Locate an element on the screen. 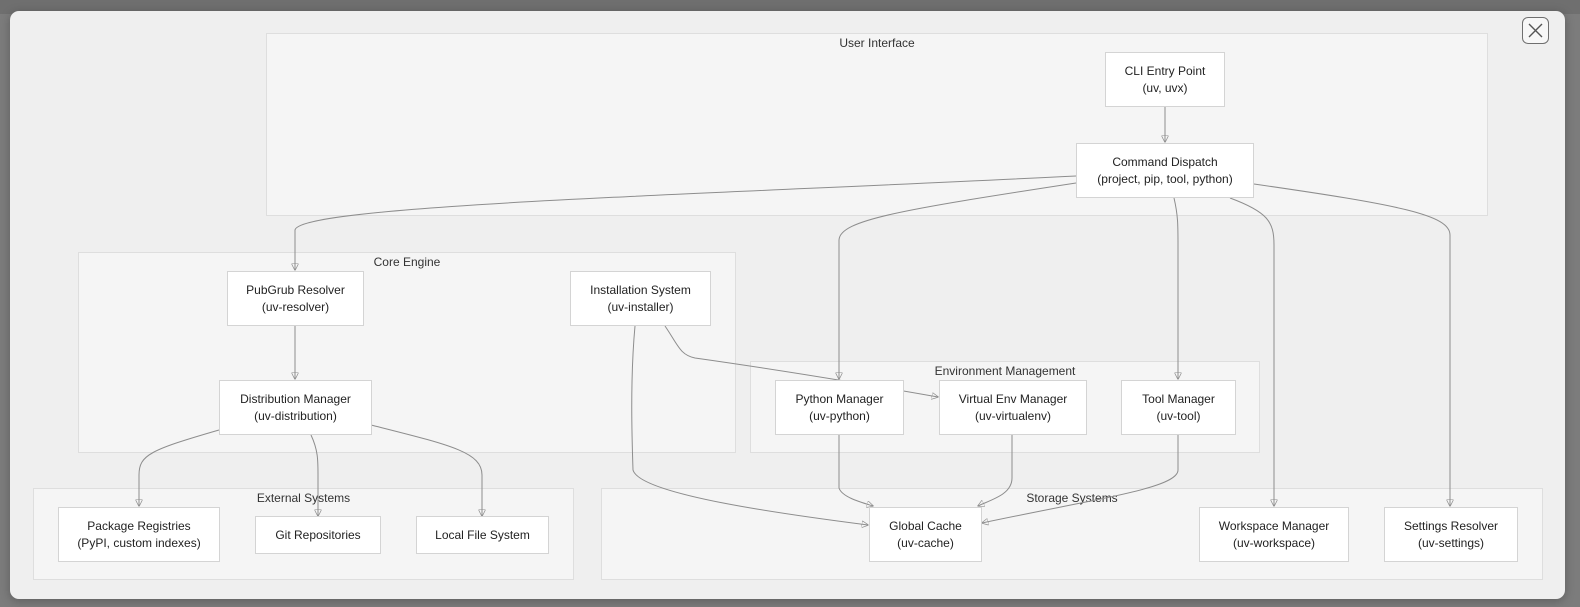  node-global-cache: Global Cache (uv-cache) is located at coordinates (925, 534).